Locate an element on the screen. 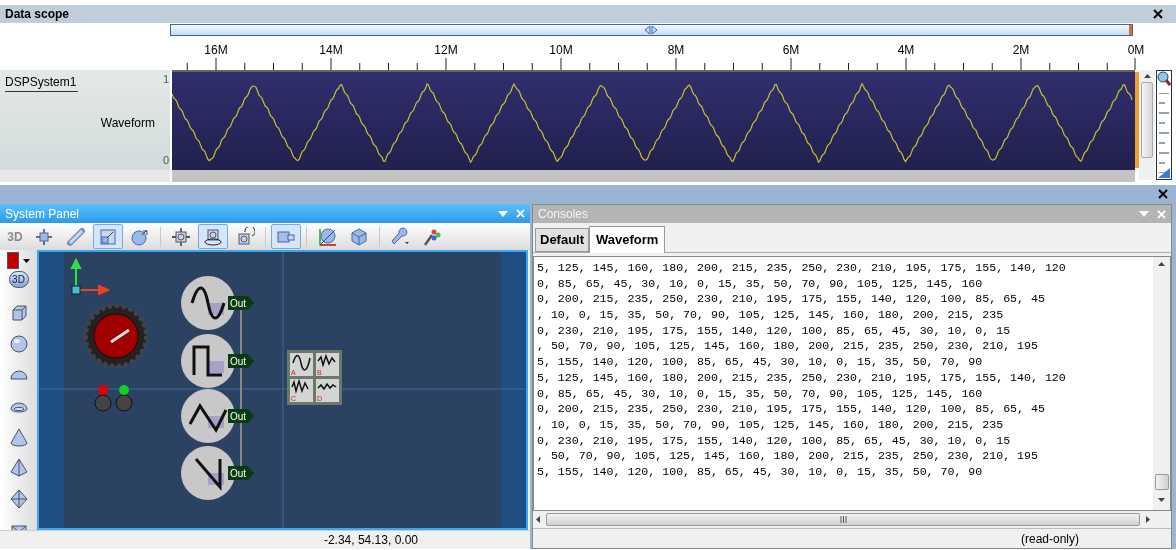  grip-icon is located at coordinates (843, 520).